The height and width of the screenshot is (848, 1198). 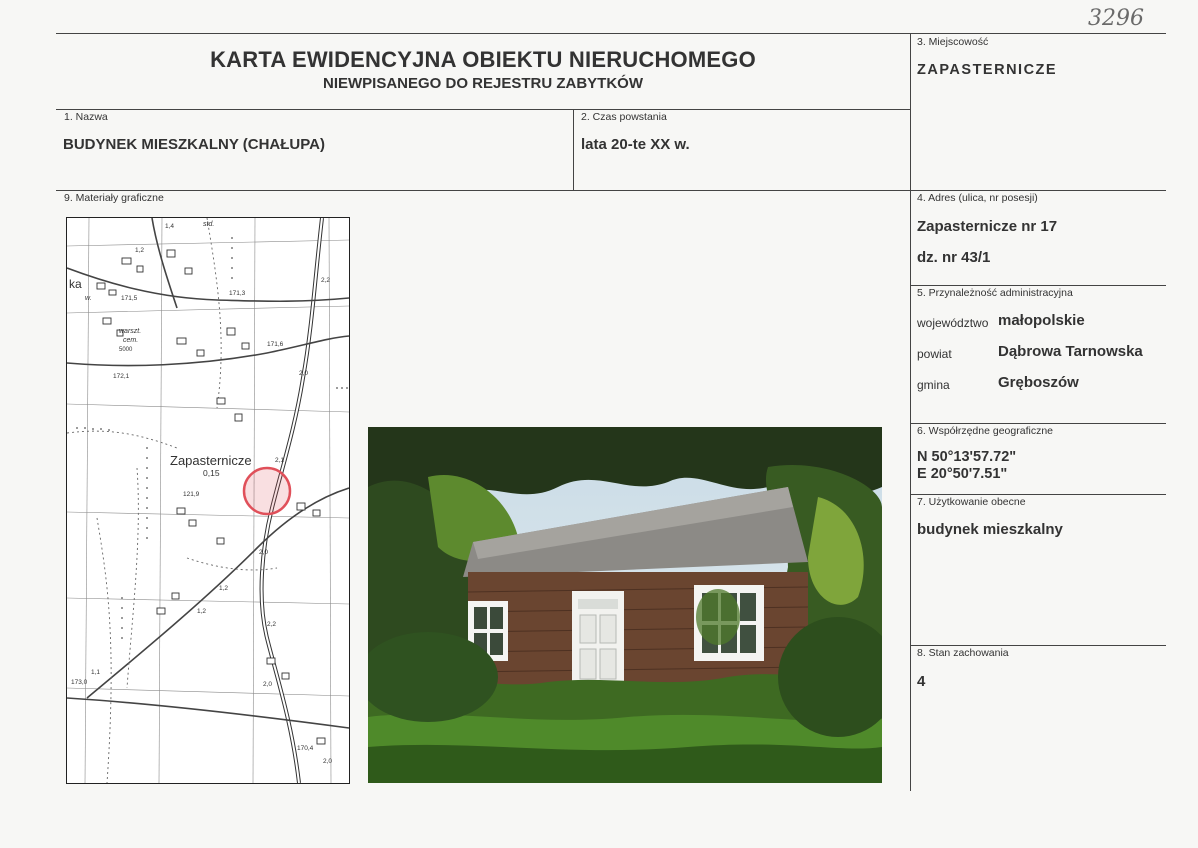 I want to click on locality-value: ZAPASTERNICZE, so click(x=987, y=70).